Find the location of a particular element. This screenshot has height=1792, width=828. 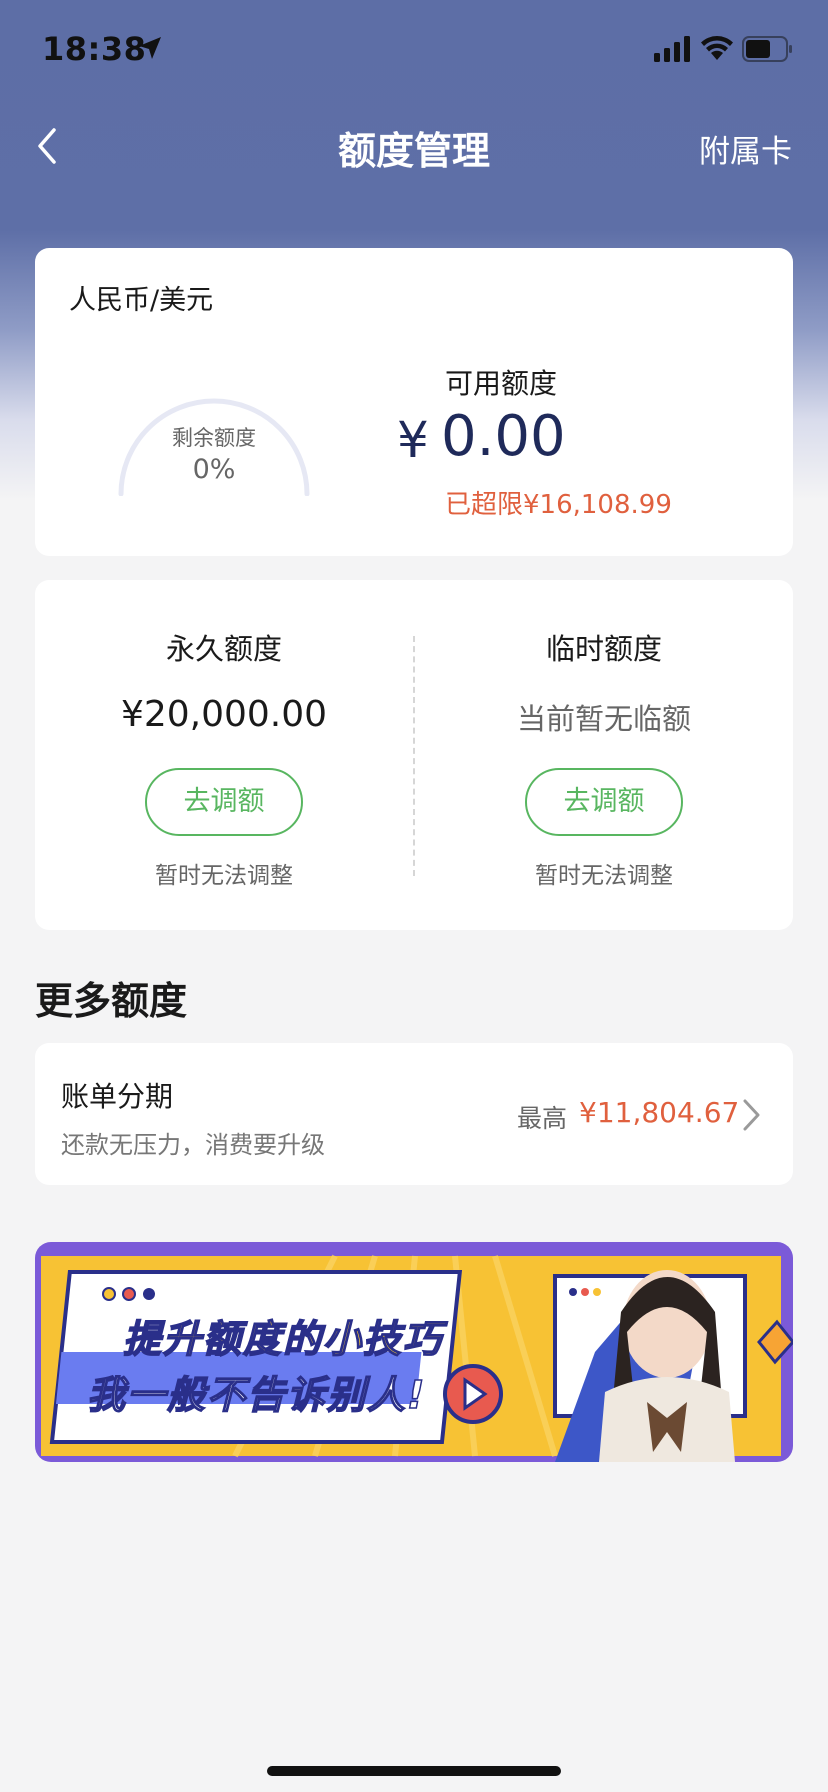

temporary-limit-amount: 当前暂无临额 is located at coordinates (603, 719).